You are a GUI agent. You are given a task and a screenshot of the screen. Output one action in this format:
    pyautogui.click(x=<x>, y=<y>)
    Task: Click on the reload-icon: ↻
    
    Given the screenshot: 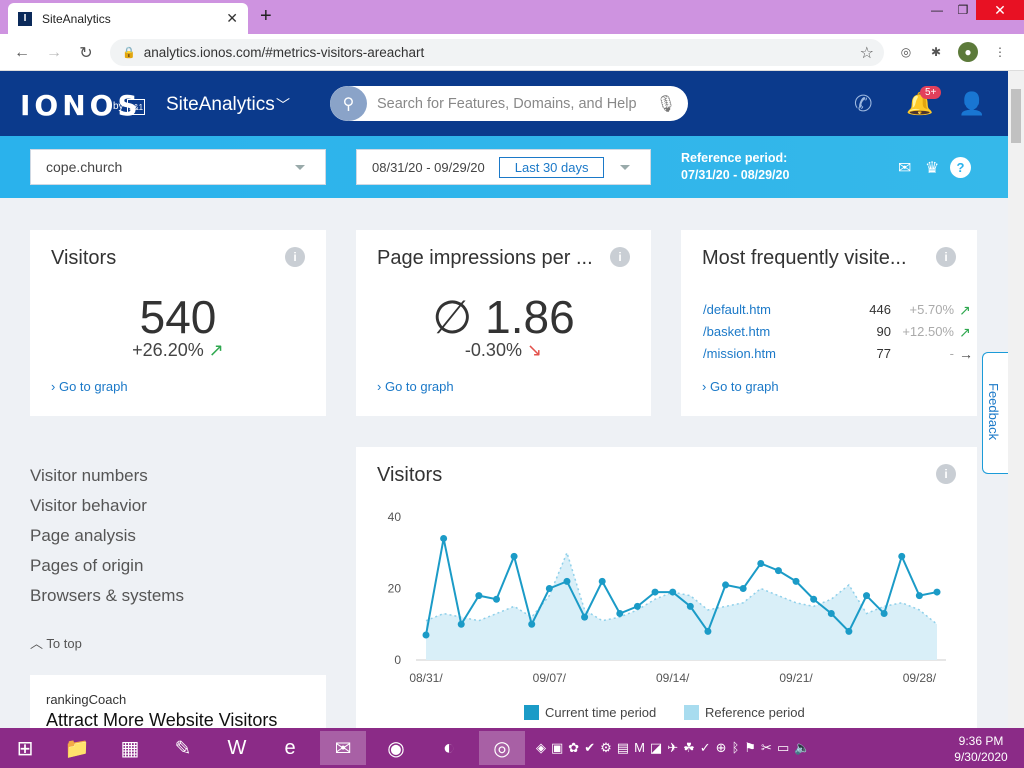 What is the action you would take?
    pyautogui.click(x=86, y=53)
    